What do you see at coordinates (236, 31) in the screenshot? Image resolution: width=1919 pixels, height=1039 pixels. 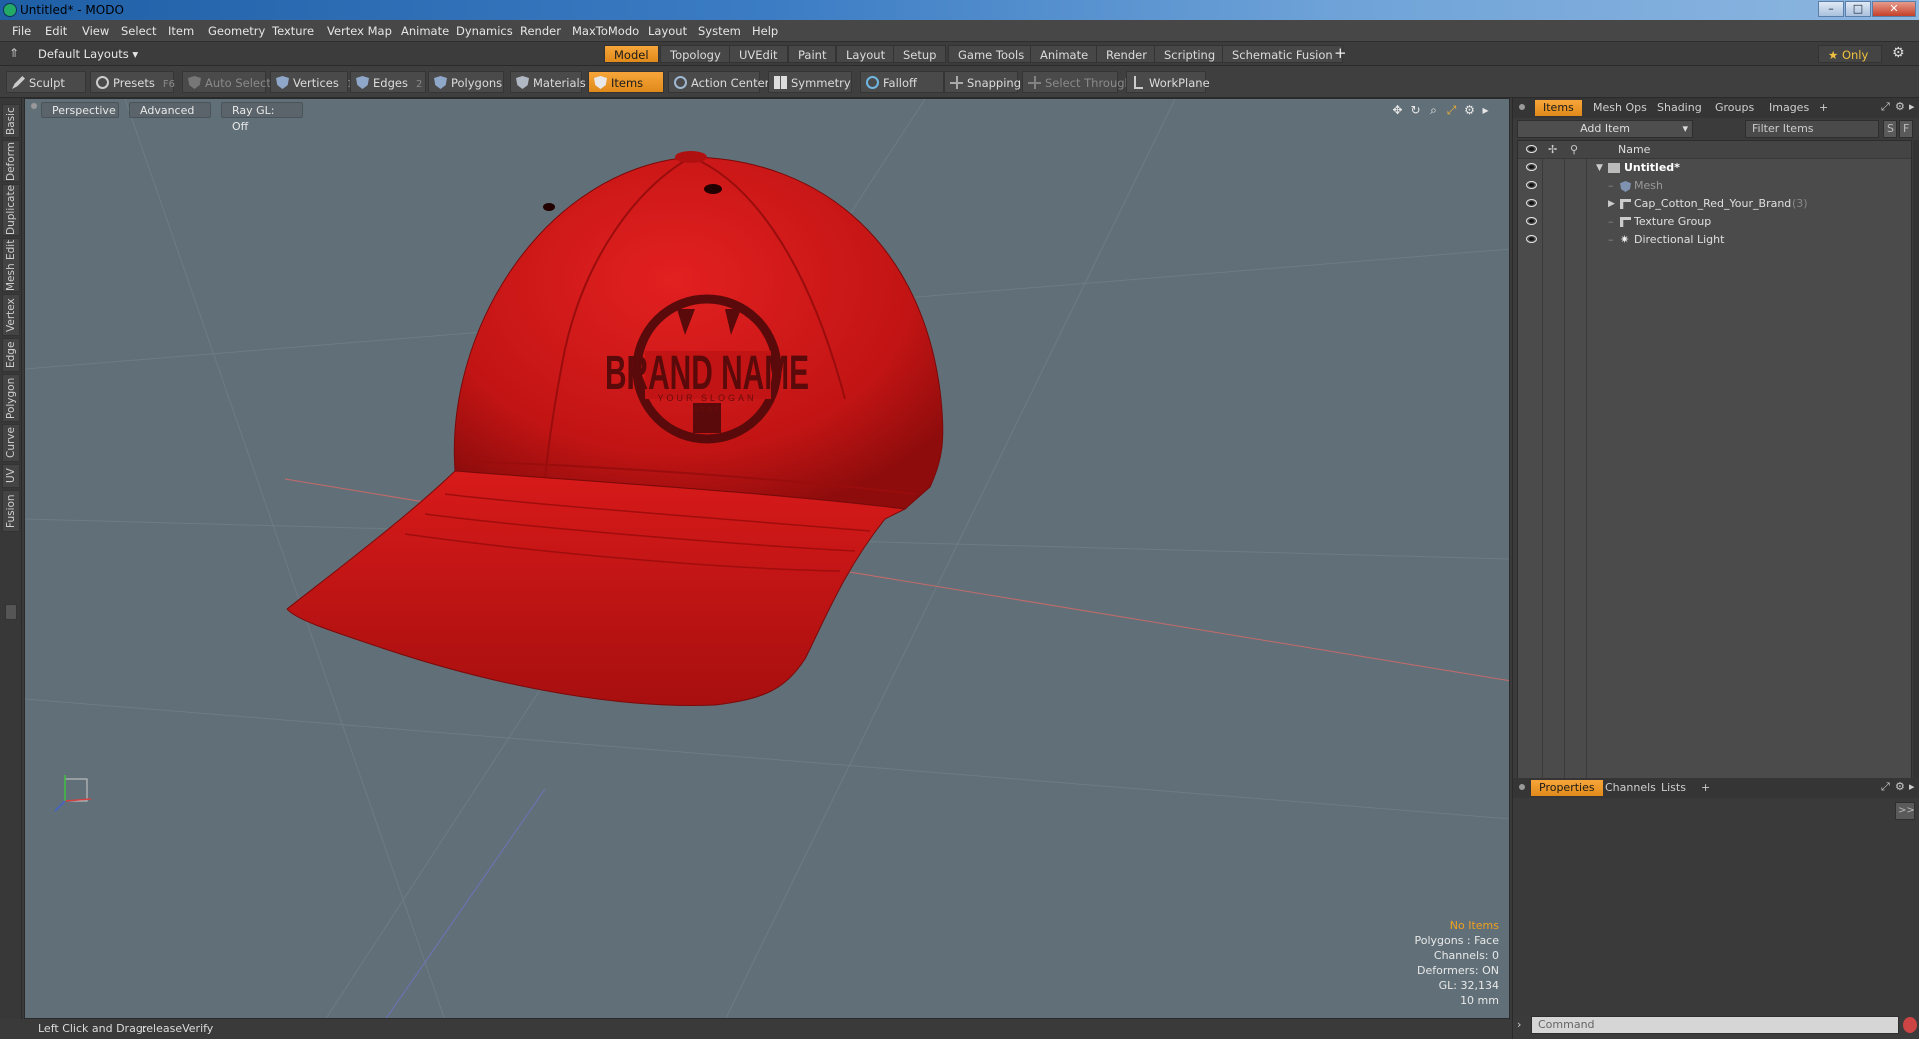 I see `menu-geometry: Geometry` at bounding box center [236, 31].